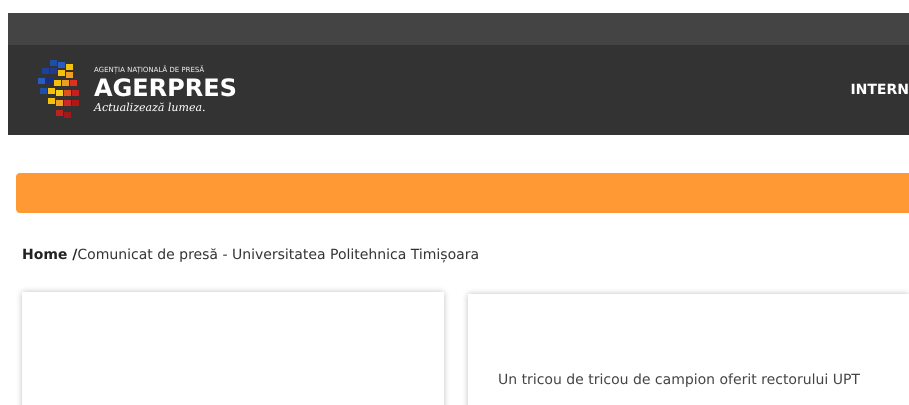 This screenshot has width=909, height=405. I want to click on breadcrumb-current: Comunicat de presă - Universitatea Politehnica Timișoara, so click(278, 255).